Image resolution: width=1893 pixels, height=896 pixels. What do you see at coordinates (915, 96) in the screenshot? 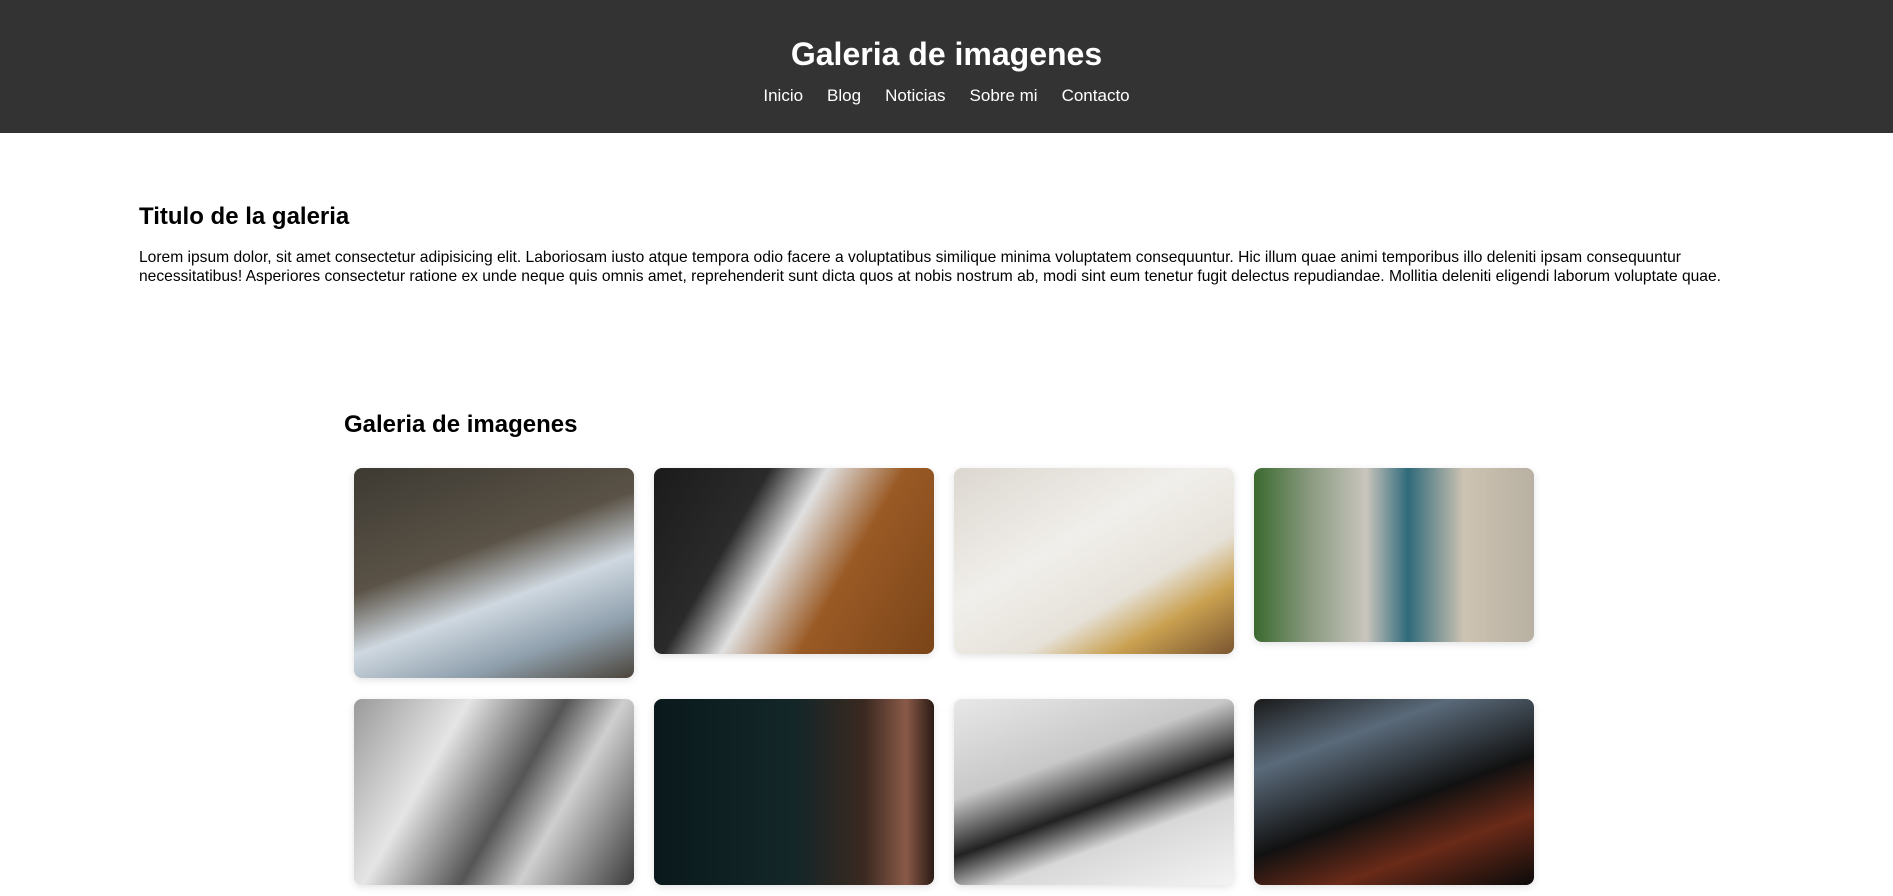
I see `nav-noticias: Noticias` at bounding box center [915, 96].